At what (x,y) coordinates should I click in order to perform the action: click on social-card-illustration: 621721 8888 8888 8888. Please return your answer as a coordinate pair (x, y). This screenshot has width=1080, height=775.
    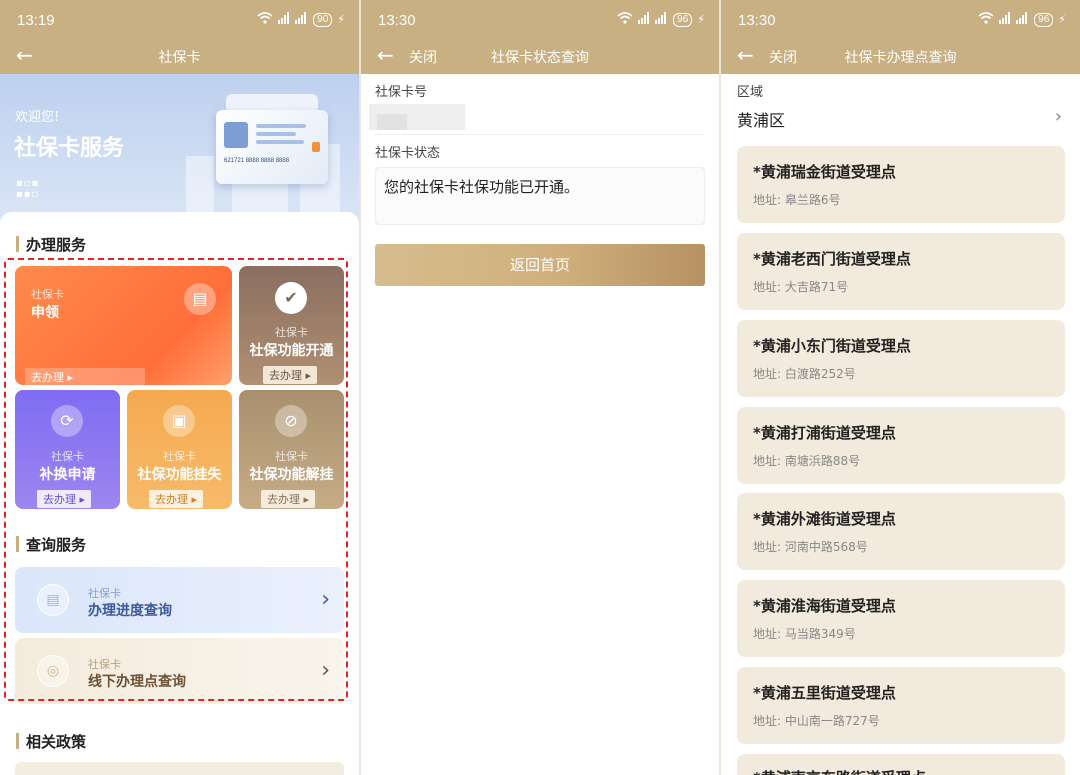
    Looking at the image, I should click on (272, 147).